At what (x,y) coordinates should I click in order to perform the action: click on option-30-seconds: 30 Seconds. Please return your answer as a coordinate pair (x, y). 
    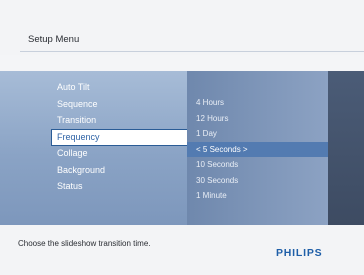
    Looking at the image, I should click on (257, 181).